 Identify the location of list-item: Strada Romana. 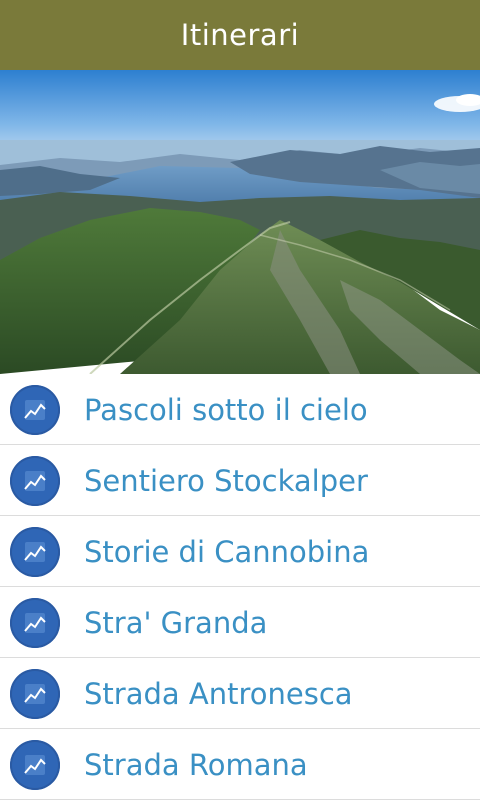
(240, 764).